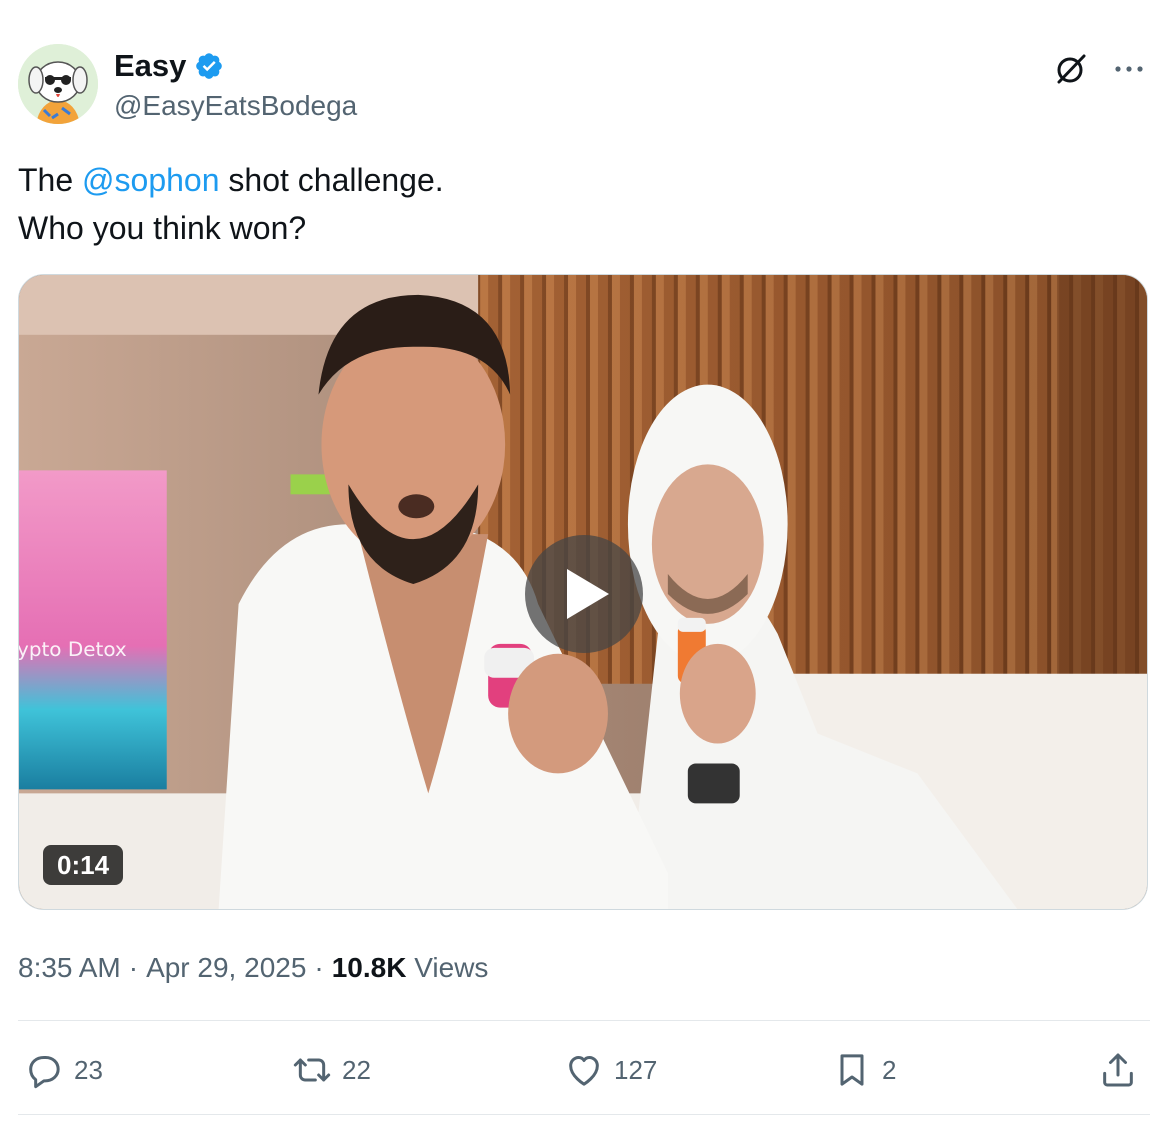 This screenshot has height=1136, width=1170. I want to click on bookmark-icon, so click(852, 1070).